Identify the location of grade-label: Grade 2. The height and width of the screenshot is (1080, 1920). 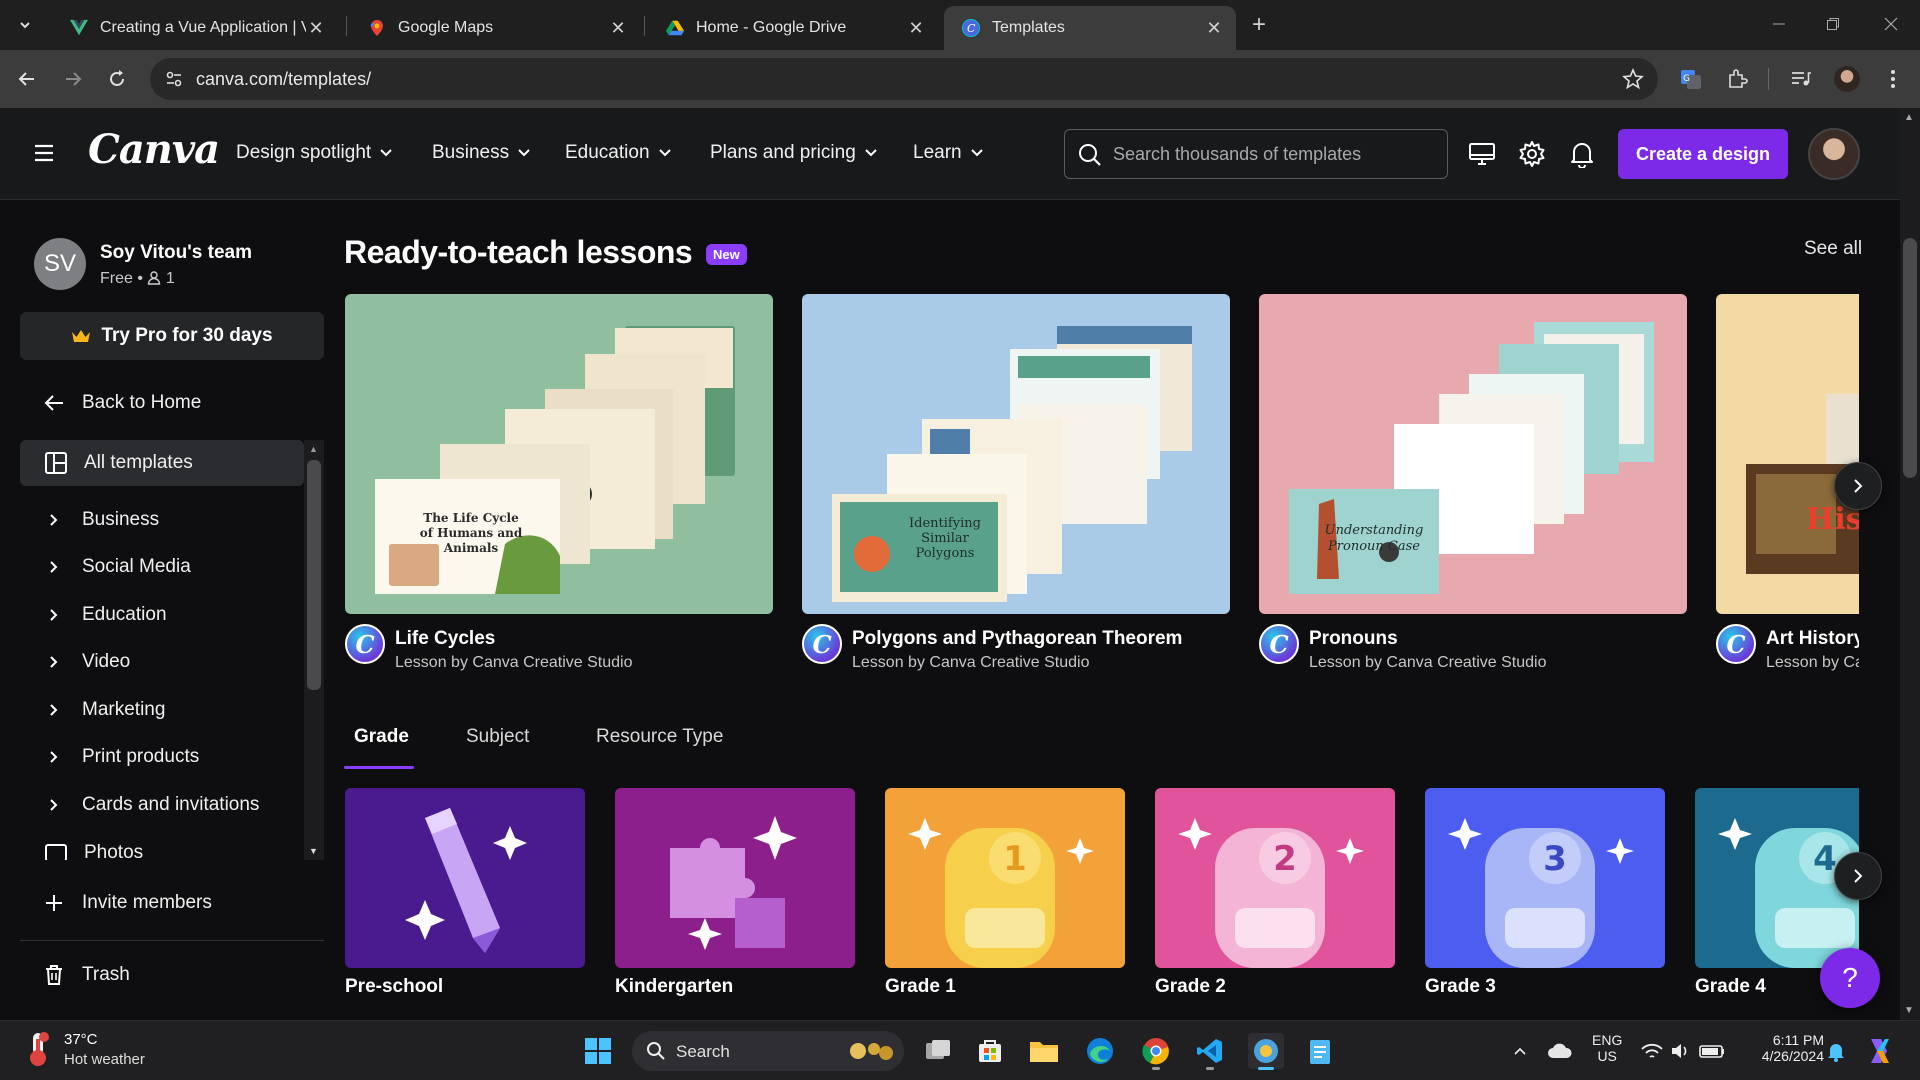
(1190, 987).